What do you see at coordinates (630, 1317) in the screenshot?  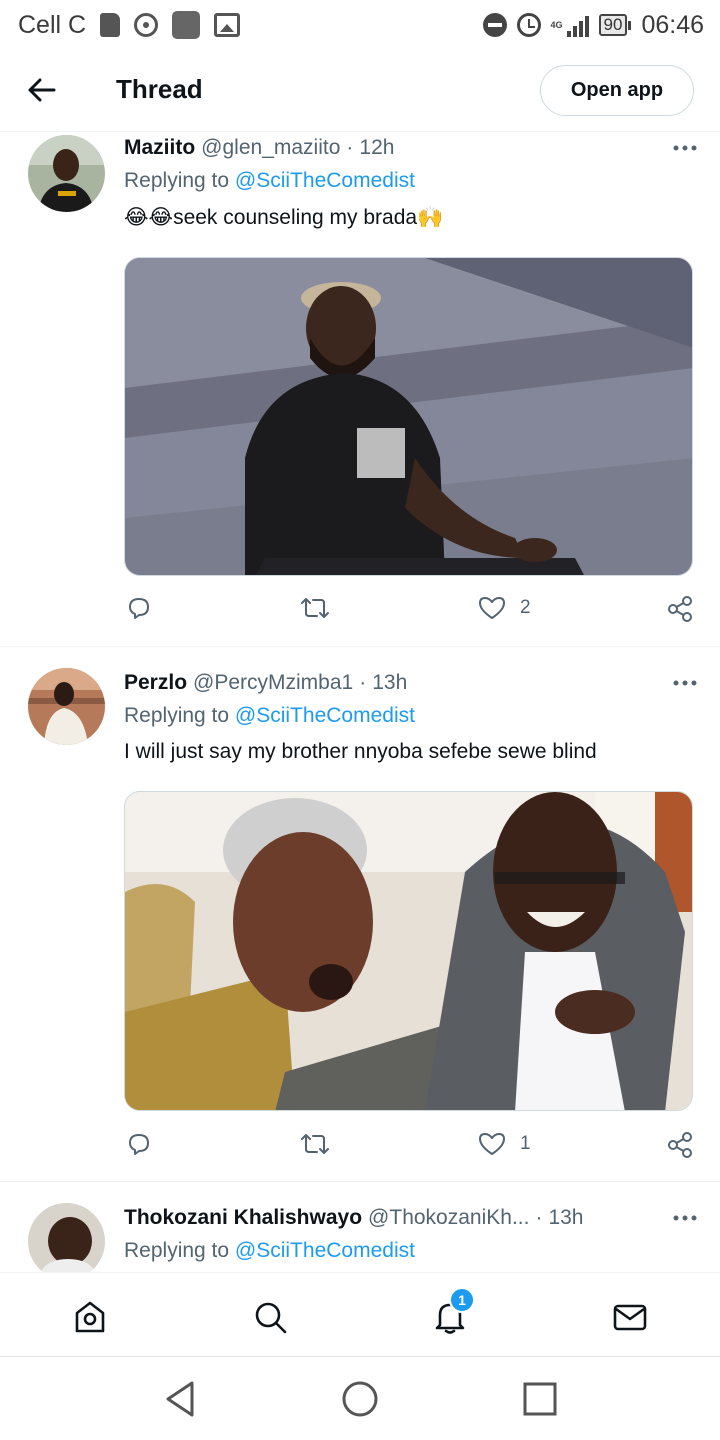 I see `mail-icon` at bounding box center [630, 1317].